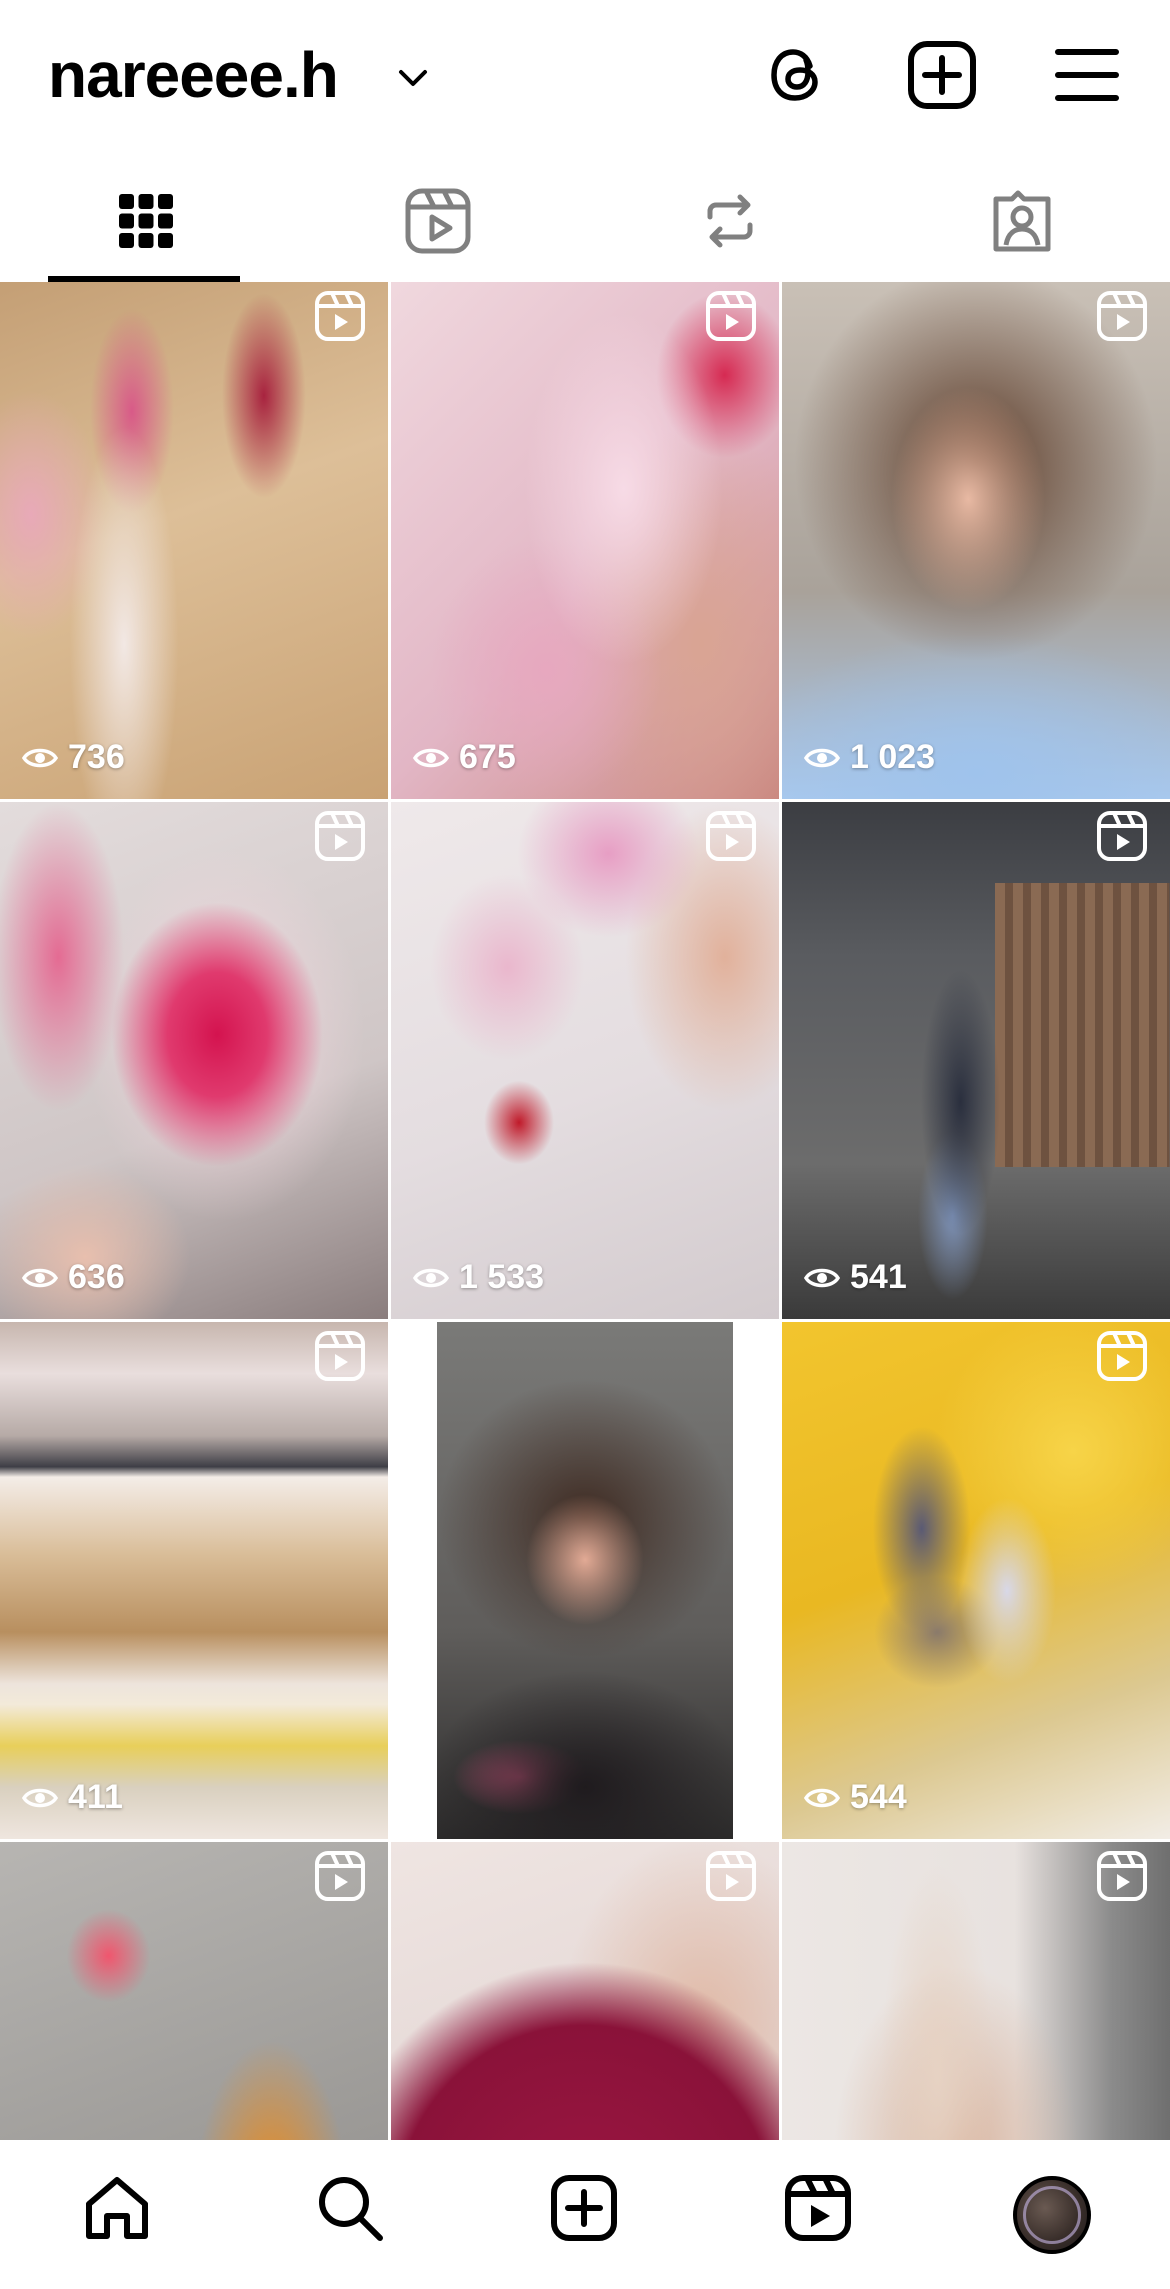 This screenshot has width=1170, height=2289. I want to click on view-count: 675, so click(464, 757).